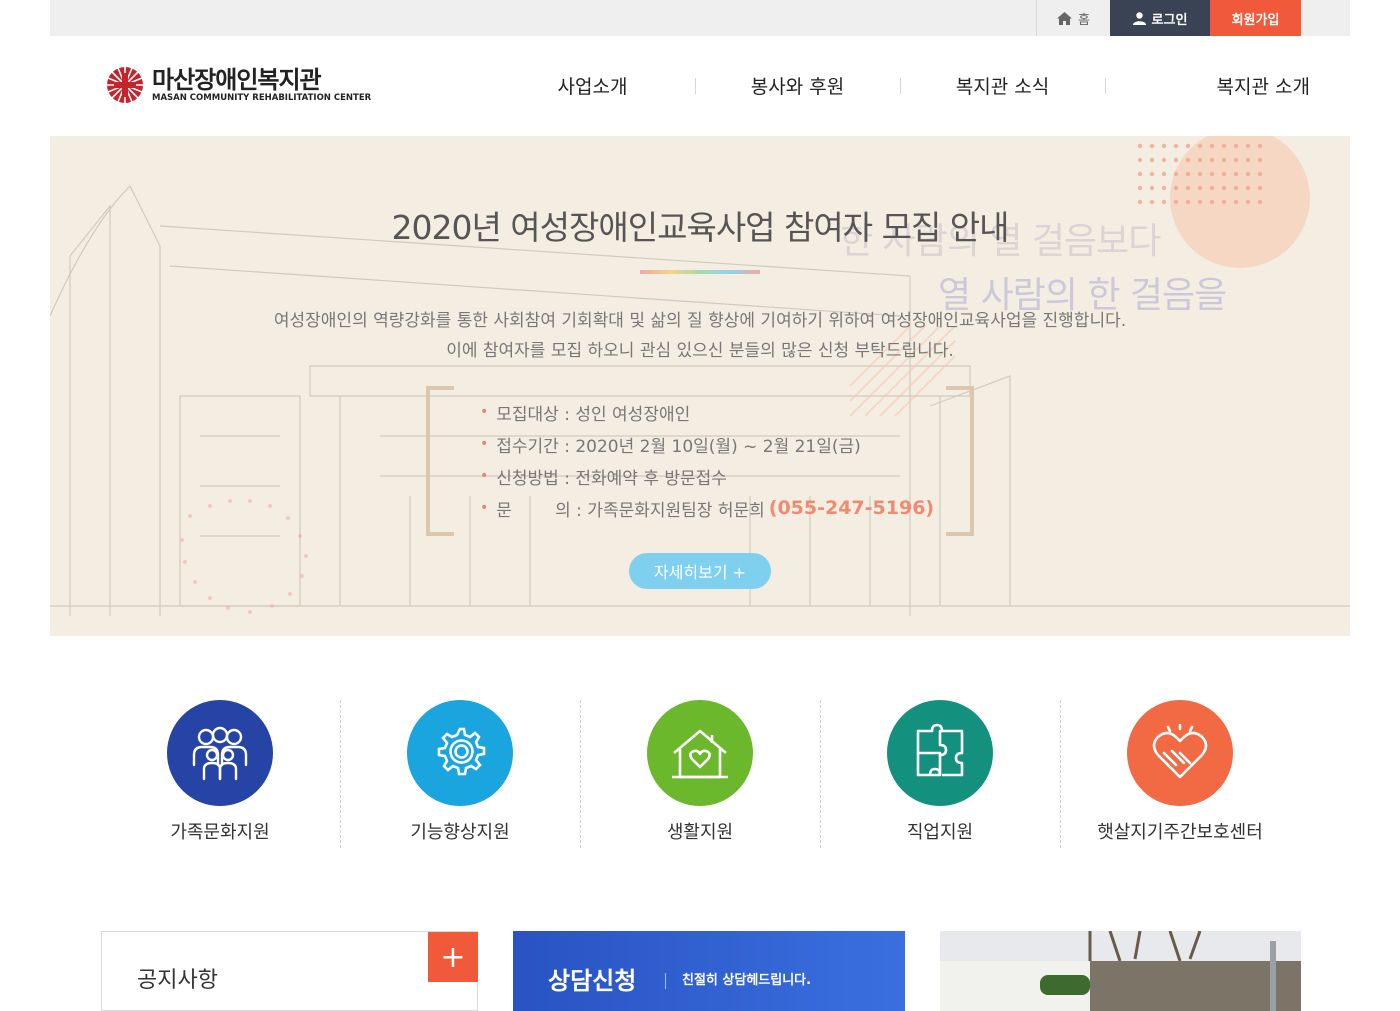 This screenshot has height=1011, width=1400. Describe the element at coordinates (940, 753) in the screenshot. I see `puzzle-icon` at that location.